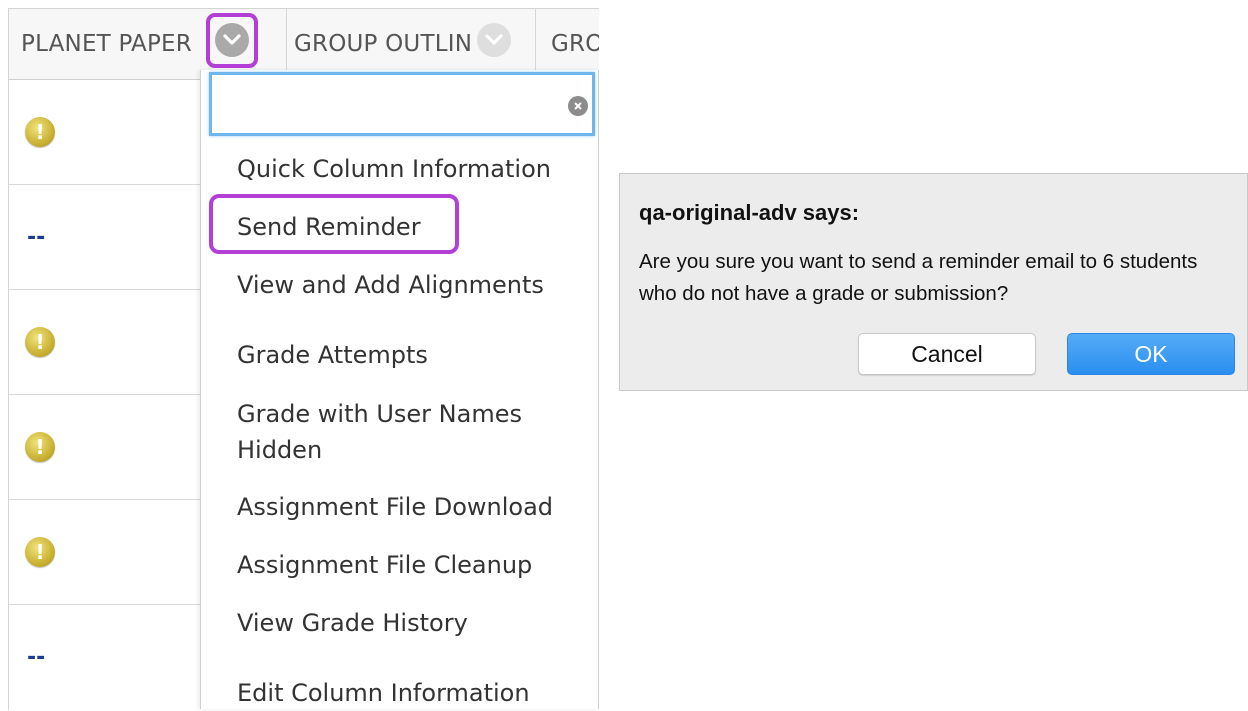 Image resolution: width=1248 pixels, height=711 pixels. Describe the element at coordinates (352, 623) in the screenshot. I see `menu-item-view-grade-history: View Grade History` at that location.